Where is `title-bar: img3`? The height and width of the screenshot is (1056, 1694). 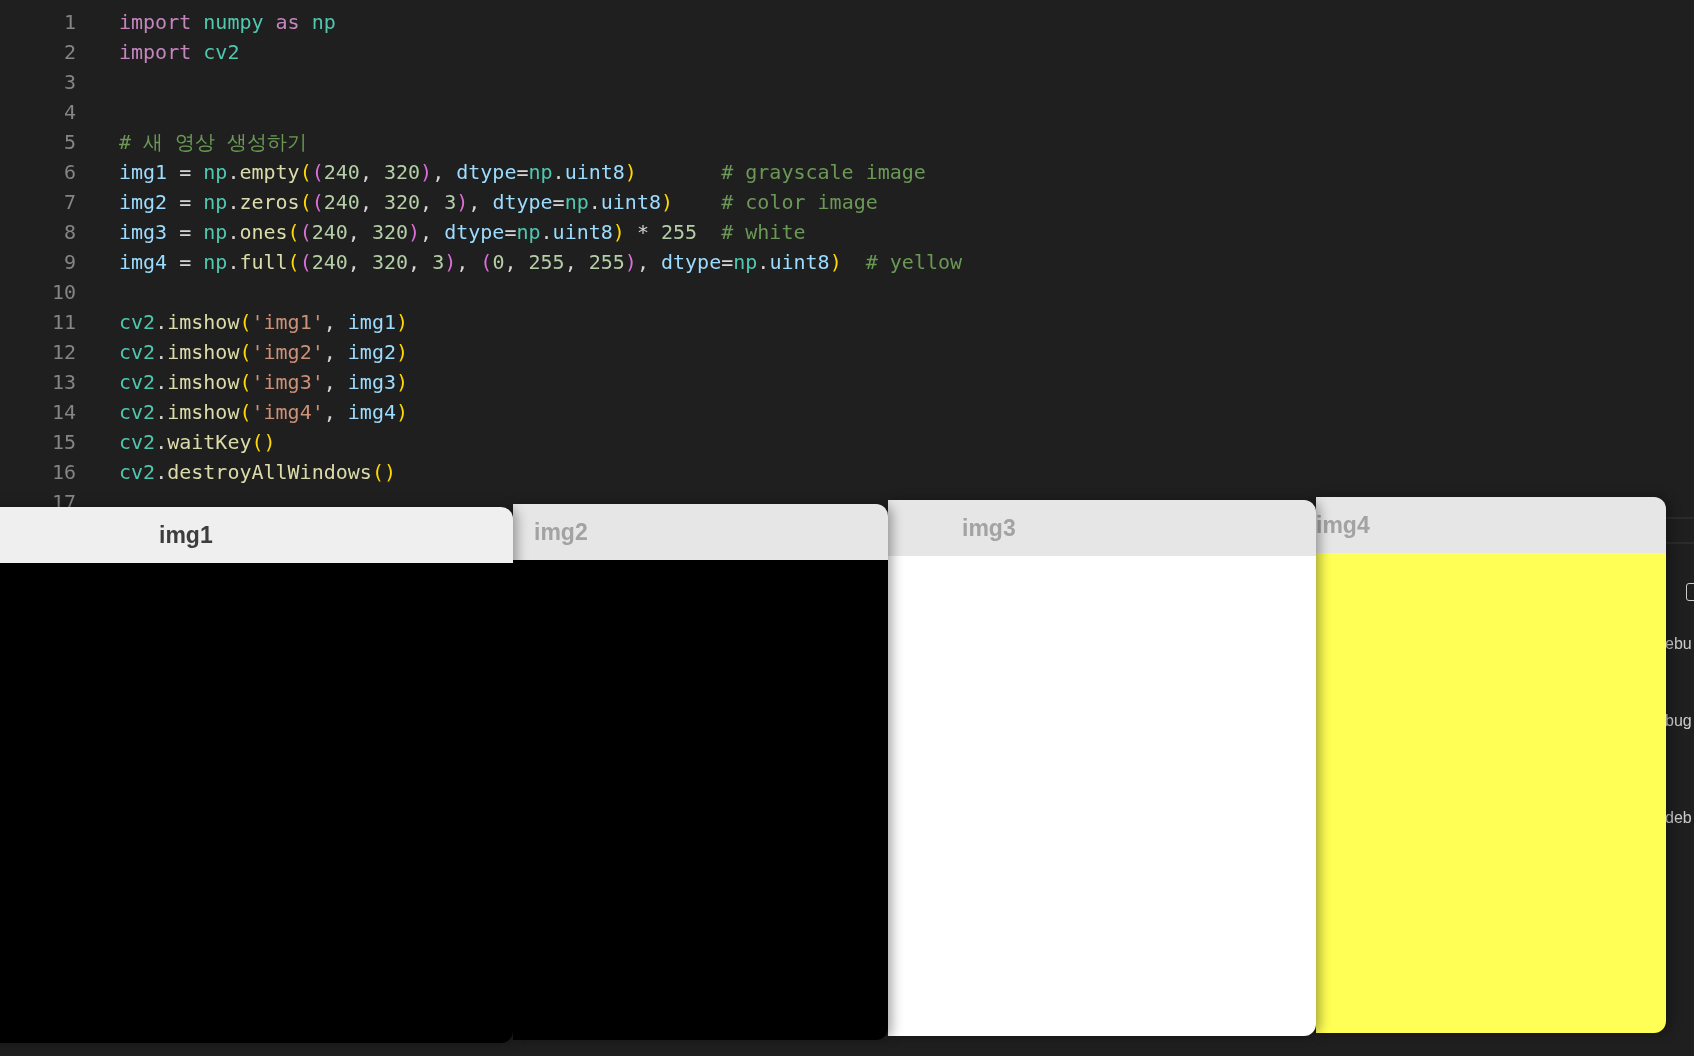 title-bar: img3 is located at coordinates (1102, 528).